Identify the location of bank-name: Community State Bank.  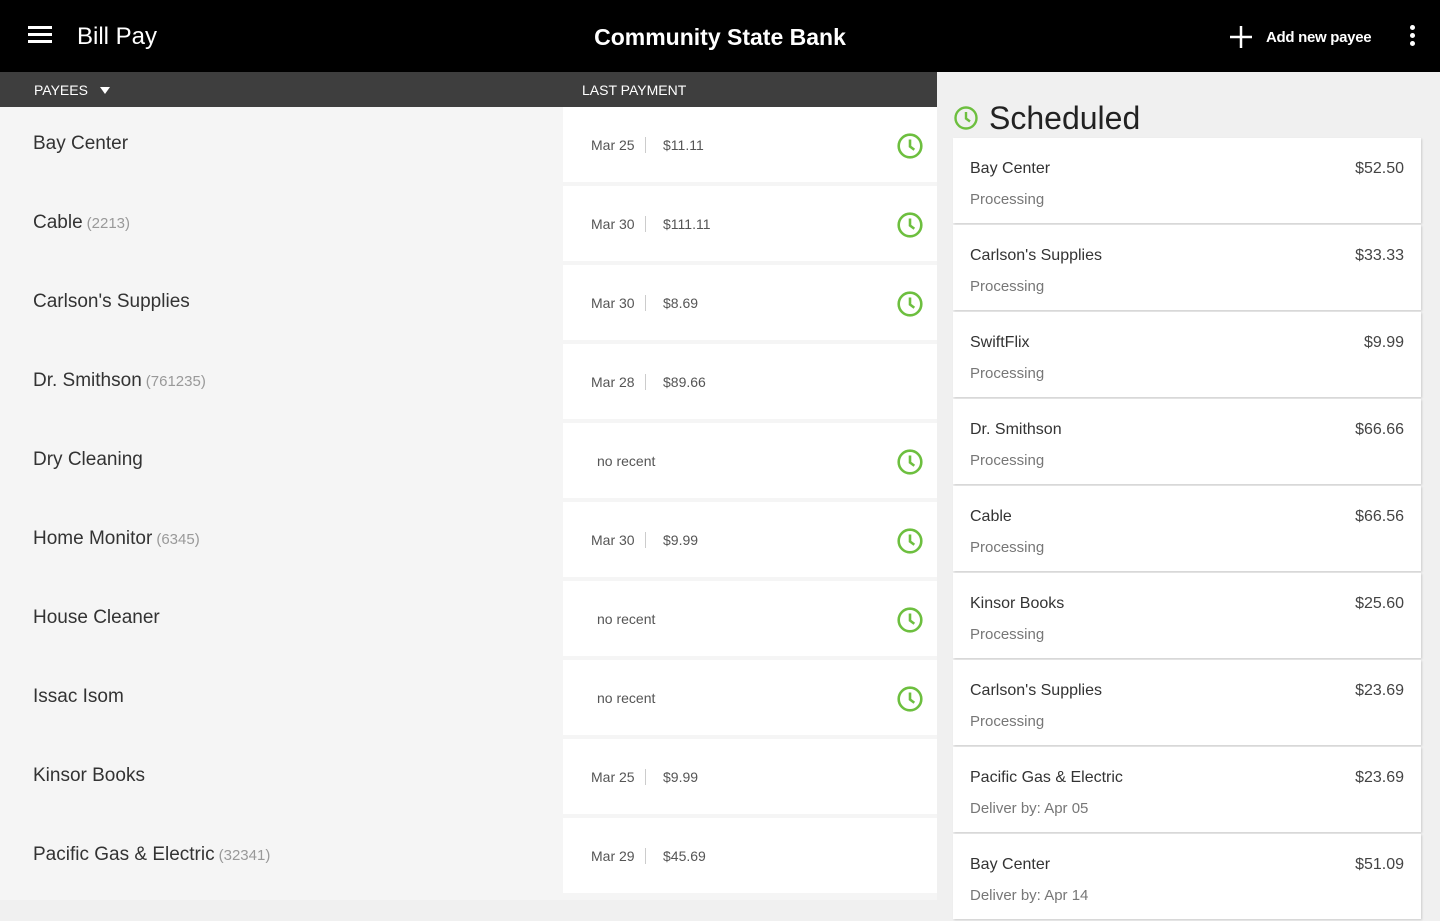
(720, 37).